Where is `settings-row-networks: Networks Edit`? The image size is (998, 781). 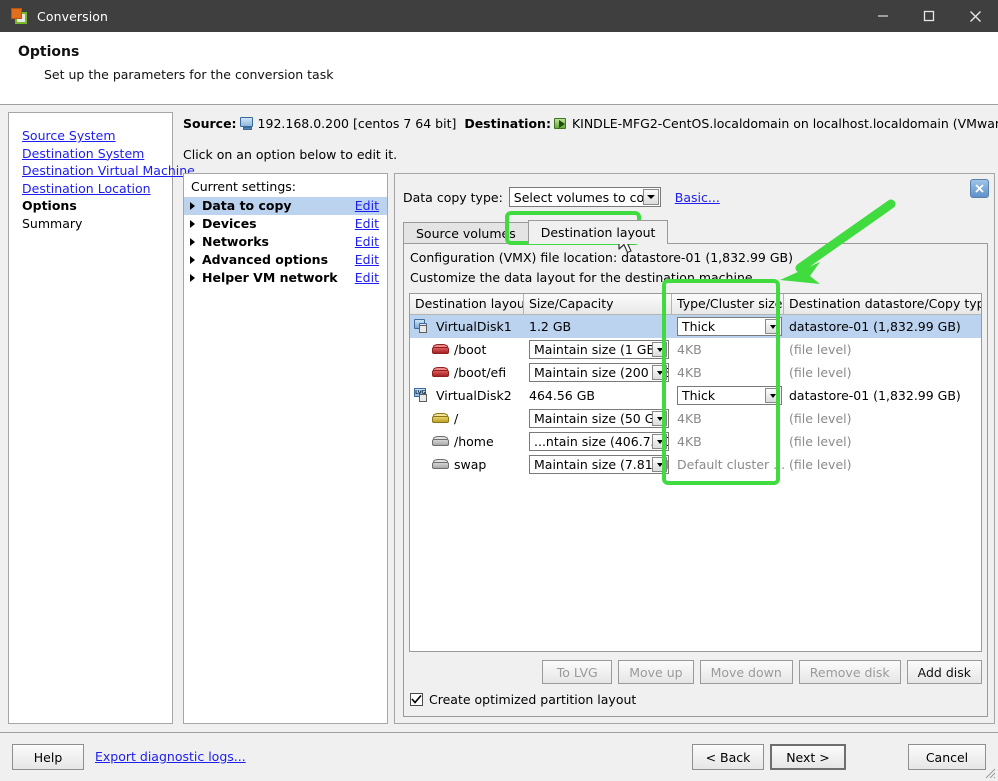
settings-row-networks: Networks Edit is located at coordinates (285, 242).